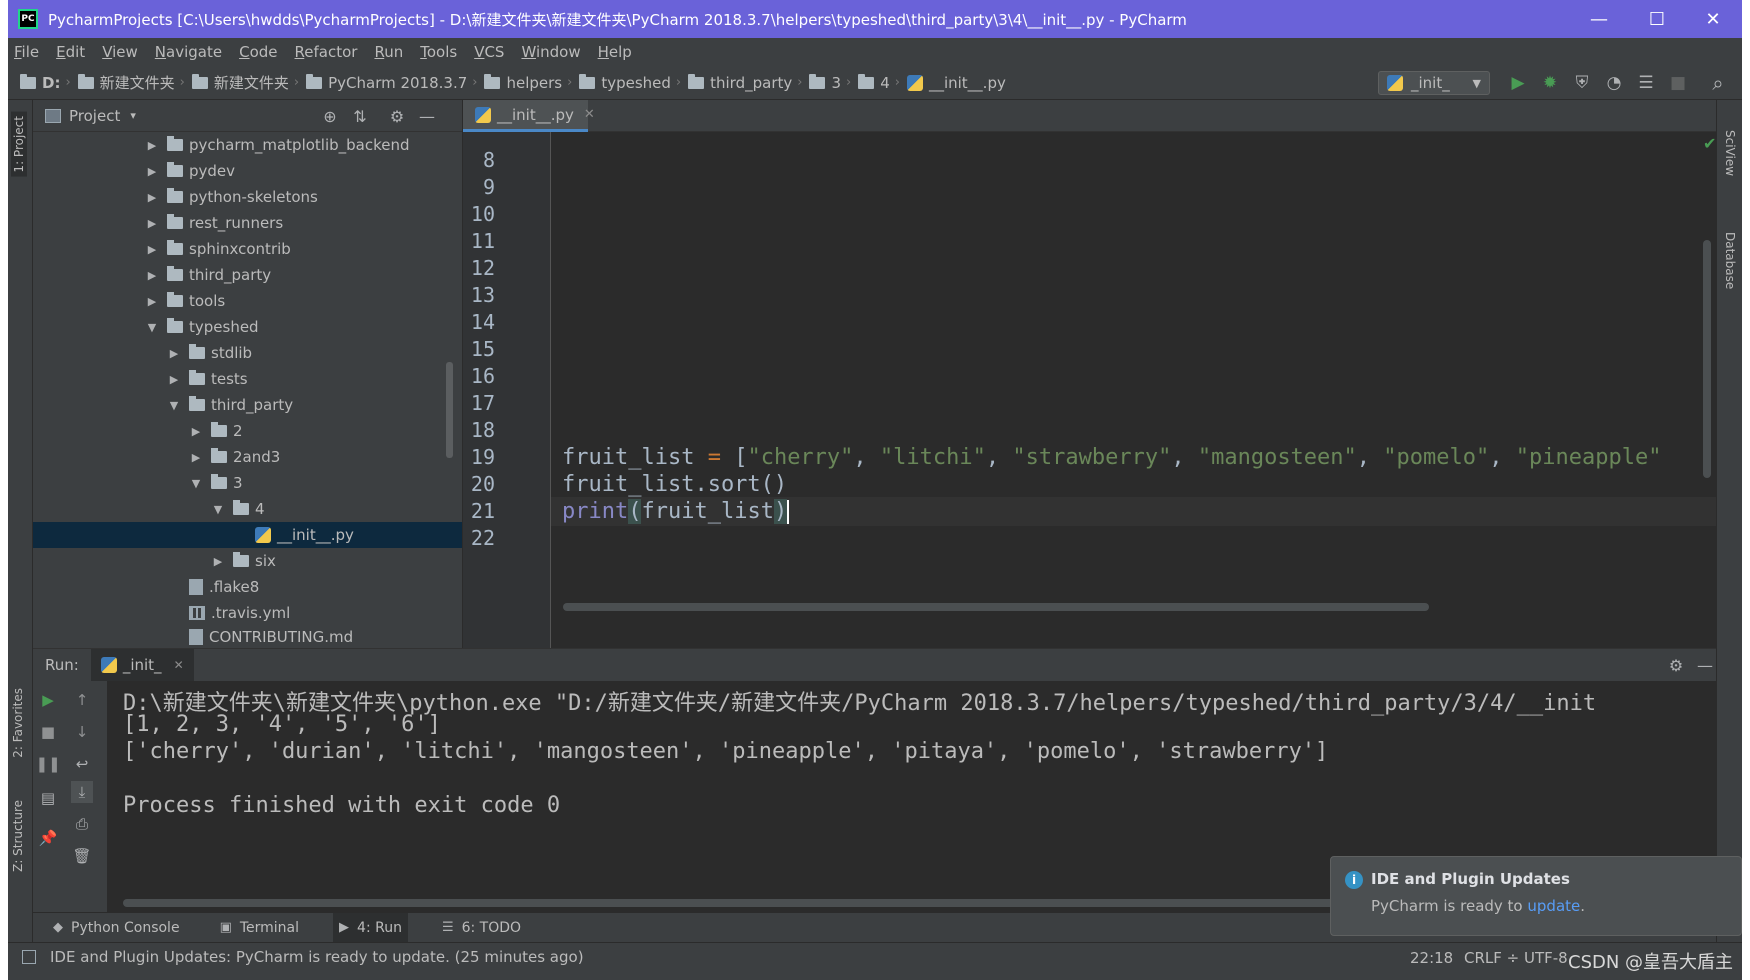 The height and width of the screenshot is (980, 1750). I want to click on tab-run: ▶ 4: Run, so click(370, 927).